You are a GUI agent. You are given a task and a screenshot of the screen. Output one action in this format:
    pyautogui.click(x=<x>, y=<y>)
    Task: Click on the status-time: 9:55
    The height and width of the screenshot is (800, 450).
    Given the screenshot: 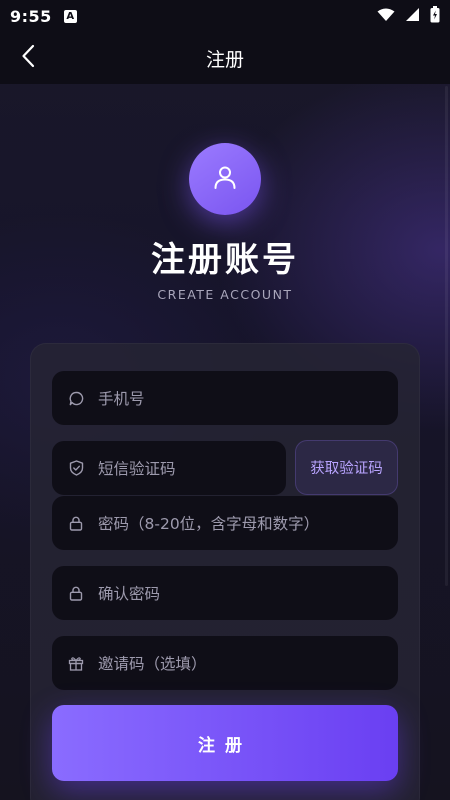 What is the action you would take?
    pyautogui.click(x=31, y=16)
    